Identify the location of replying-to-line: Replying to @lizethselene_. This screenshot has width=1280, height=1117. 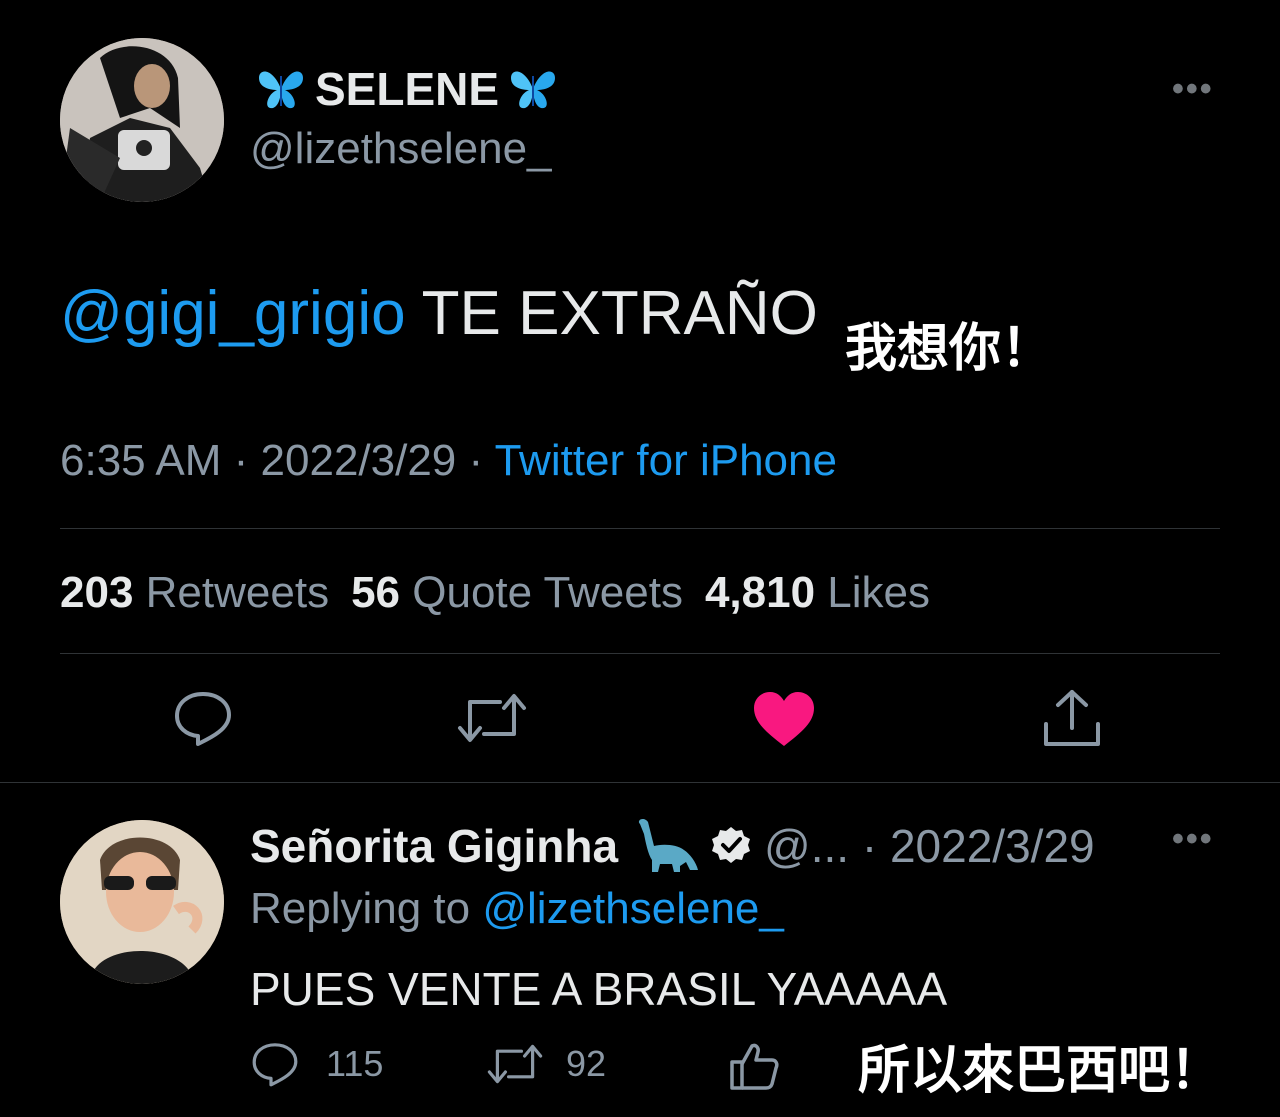
(517, 909).